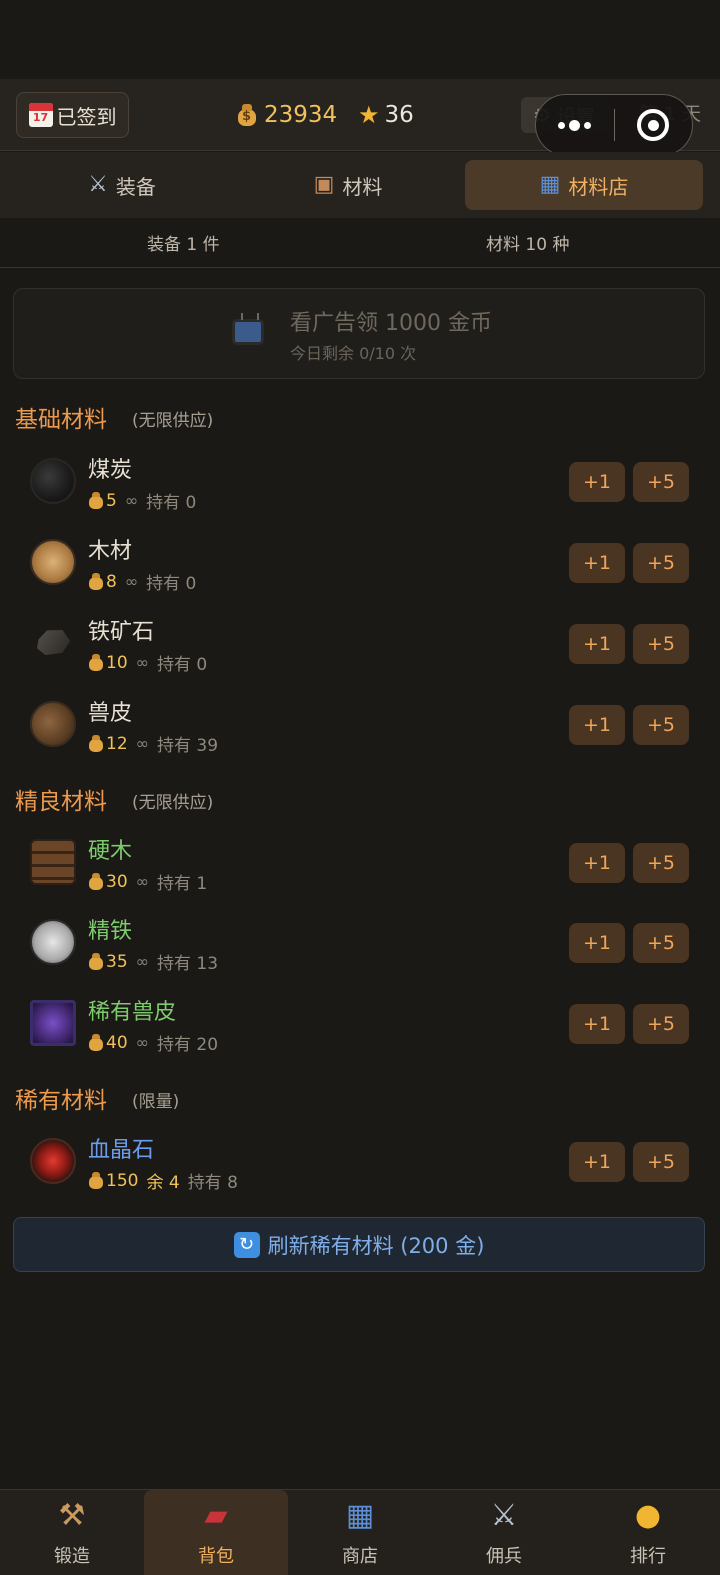 The image size is (720, 1575). I want to click on inventory-counts: 装备 1 件 材料 10 种, so click(360, 245).